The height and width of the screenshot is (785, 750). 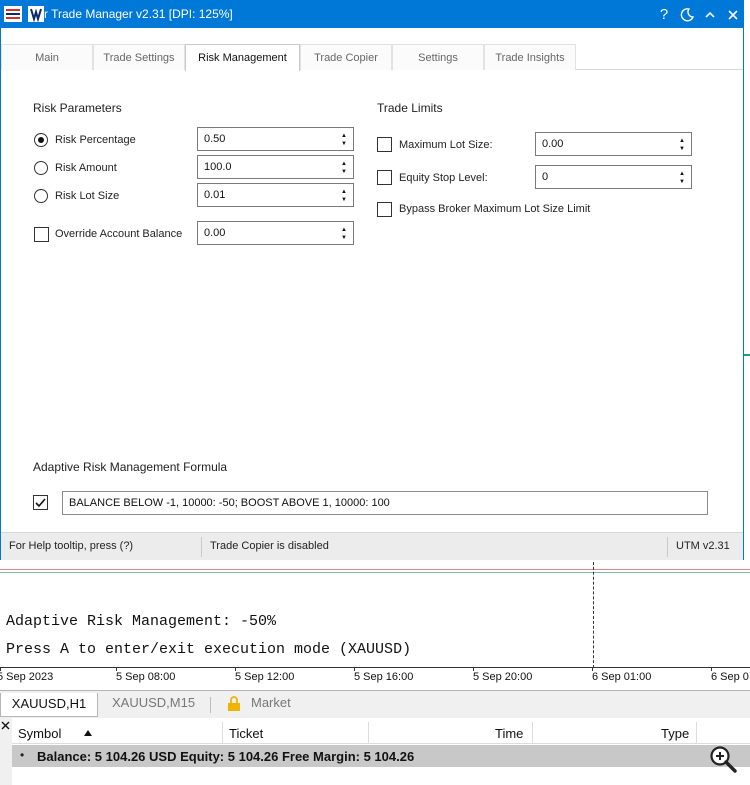 I want to click on collapse-button, so click(x=710, y=15).